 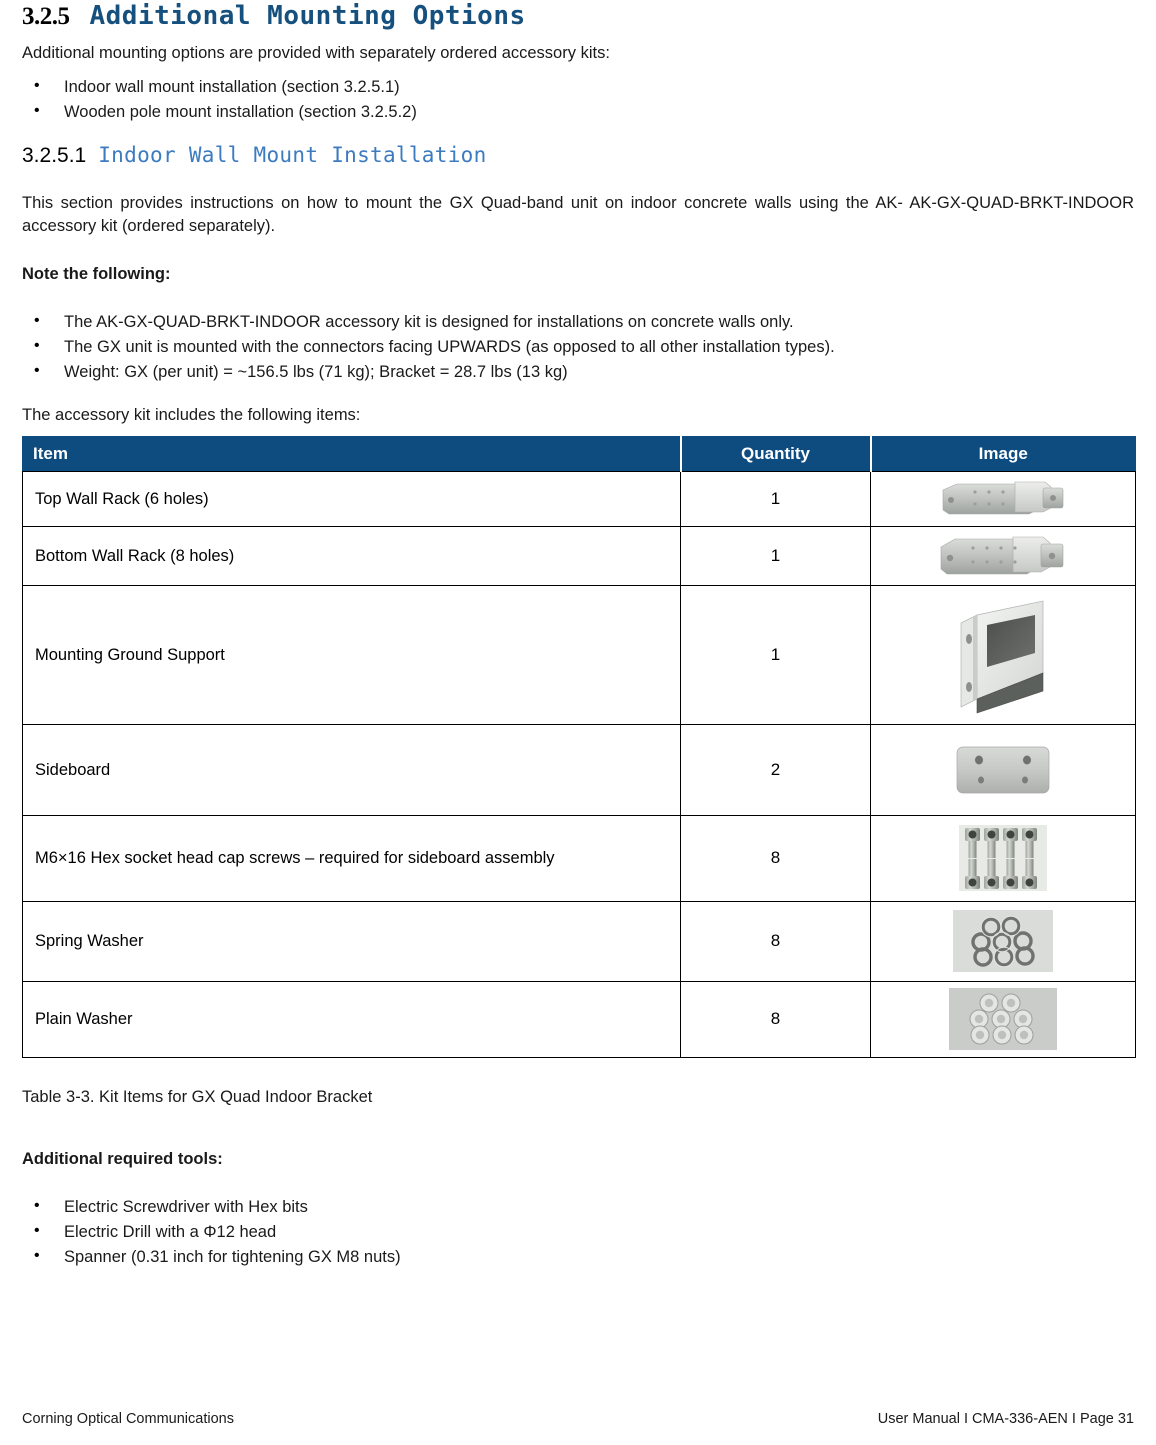 I want to click on footer-right-text: User Manual I CMA-336-AEN I Page 31, so click(x=1005, y=1419).